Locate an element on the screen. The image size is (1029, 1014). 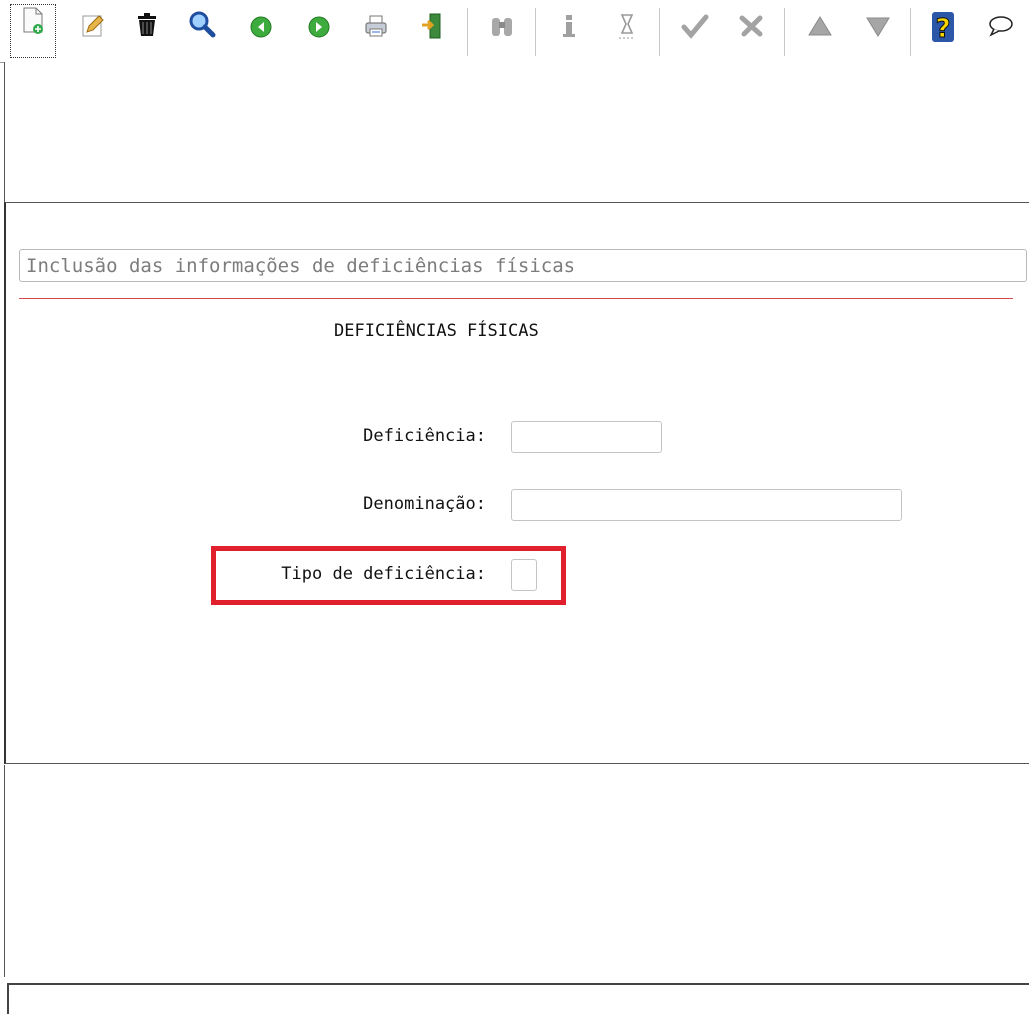
binoculars-icon is located at coordinates (502, 27).